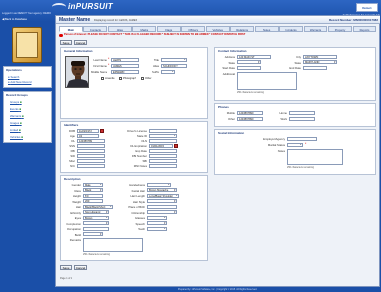 The height and width of the screenshot is (292, 381). I want to click on sidebar-item-images: Images ■, so click(16, 123).